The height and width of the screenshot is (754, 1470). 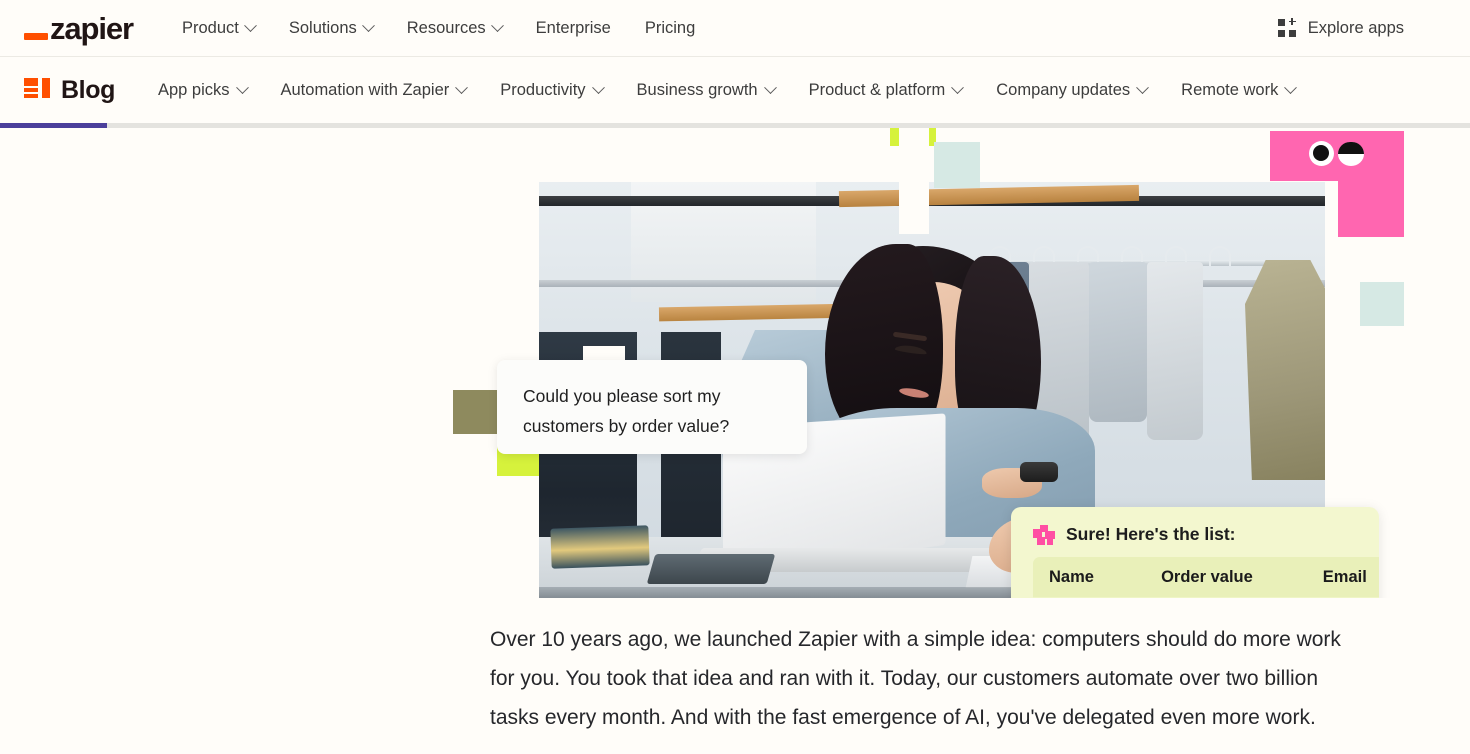 I want to click on decorative-square-white-top, so click(x=914, y=181).